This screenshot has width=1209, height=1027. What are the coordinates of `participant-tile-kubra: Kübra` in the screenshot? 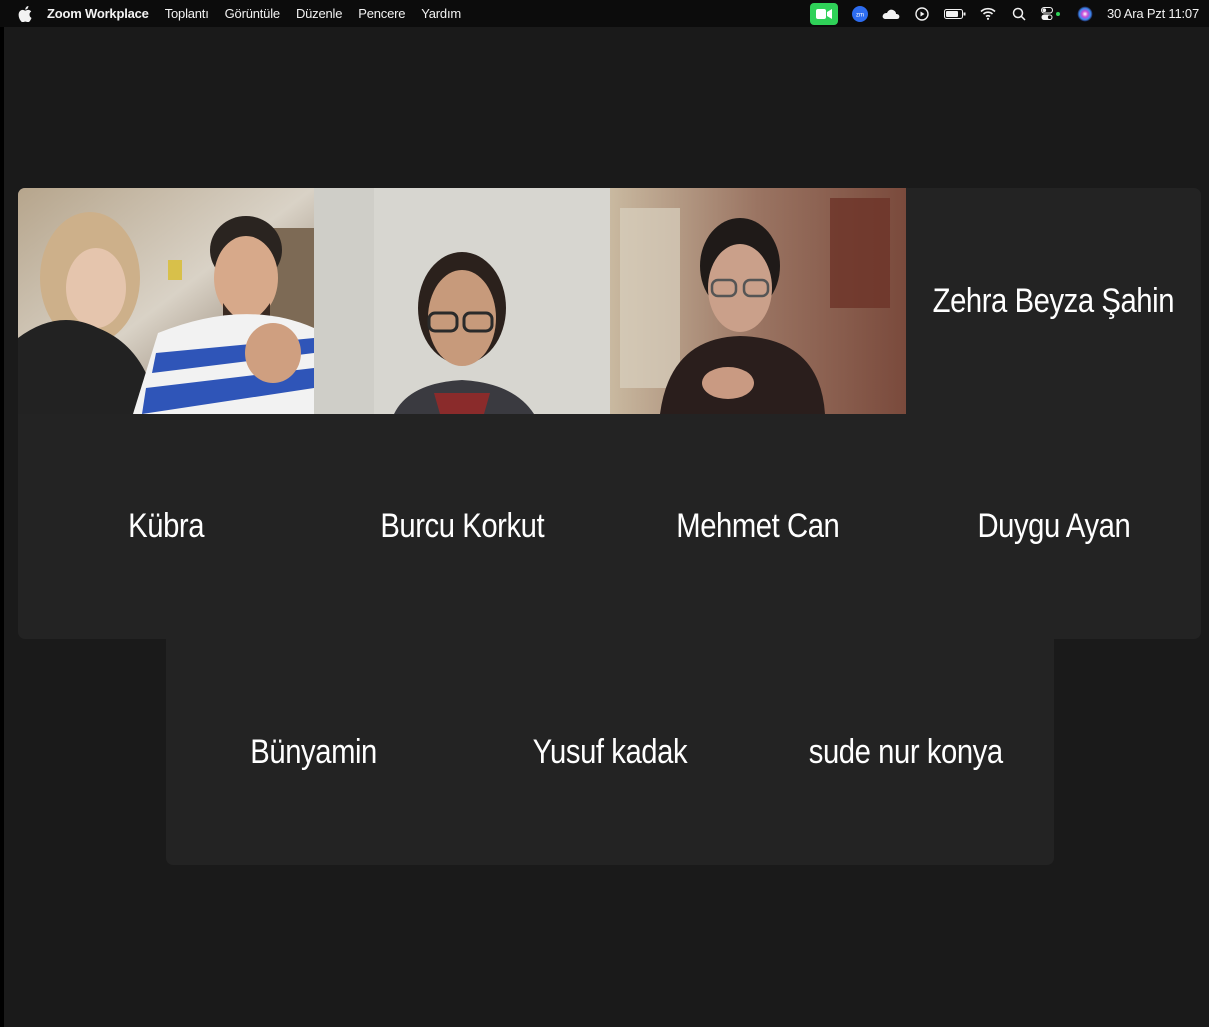 It's located at (166, 526).